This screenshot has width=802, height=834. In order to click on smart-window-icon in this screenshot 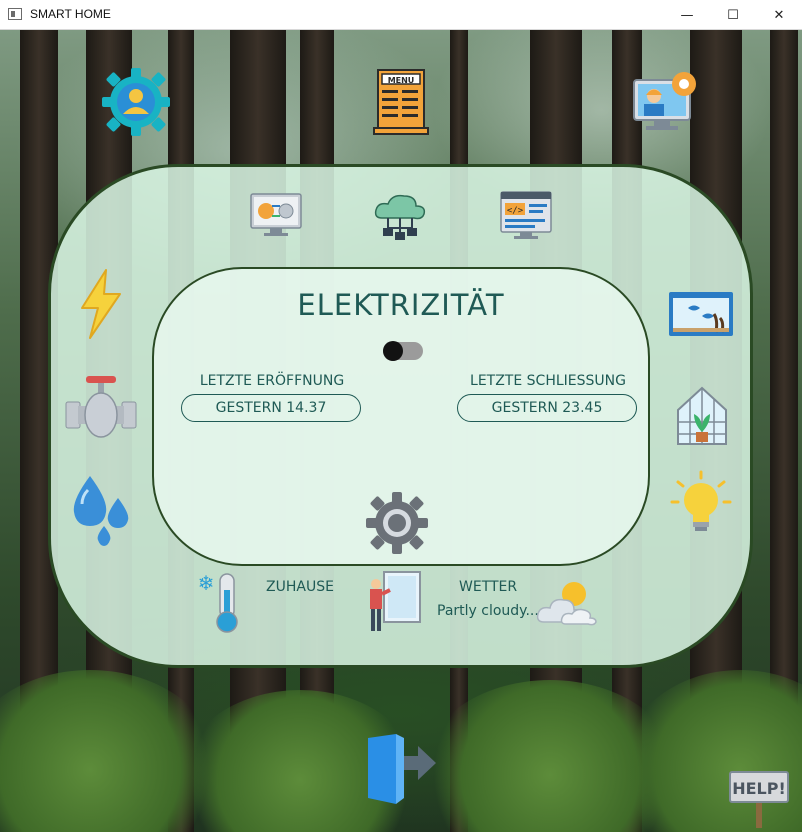, I will do `click(394, 602)`.